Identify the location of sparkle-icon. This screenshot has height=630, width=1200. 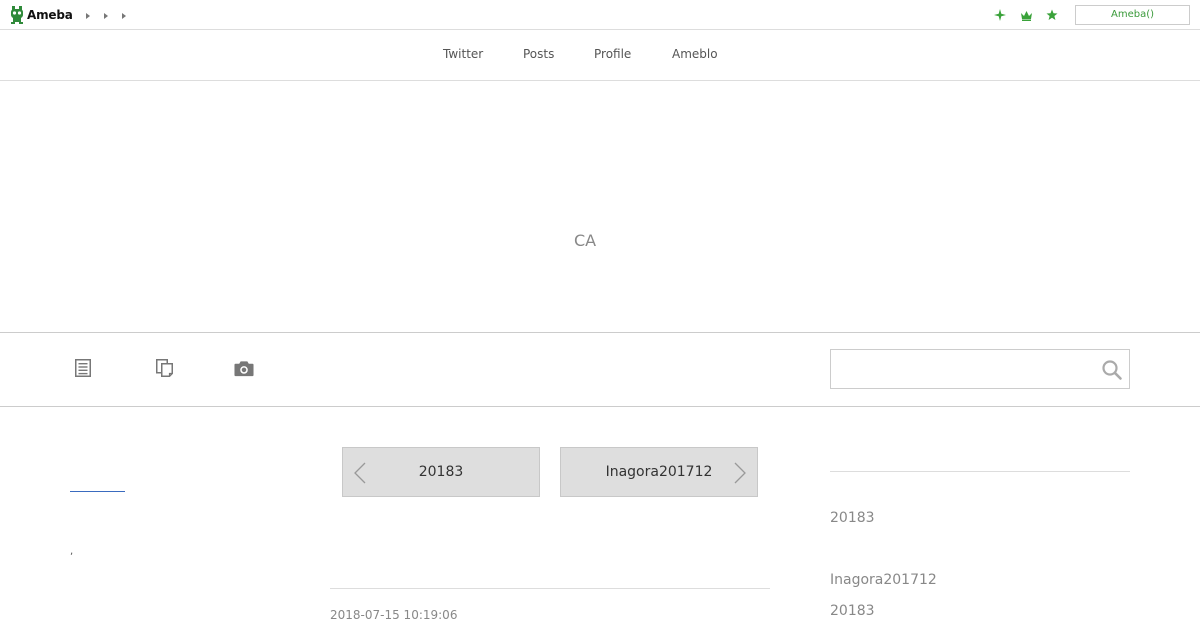
(1000, 15).